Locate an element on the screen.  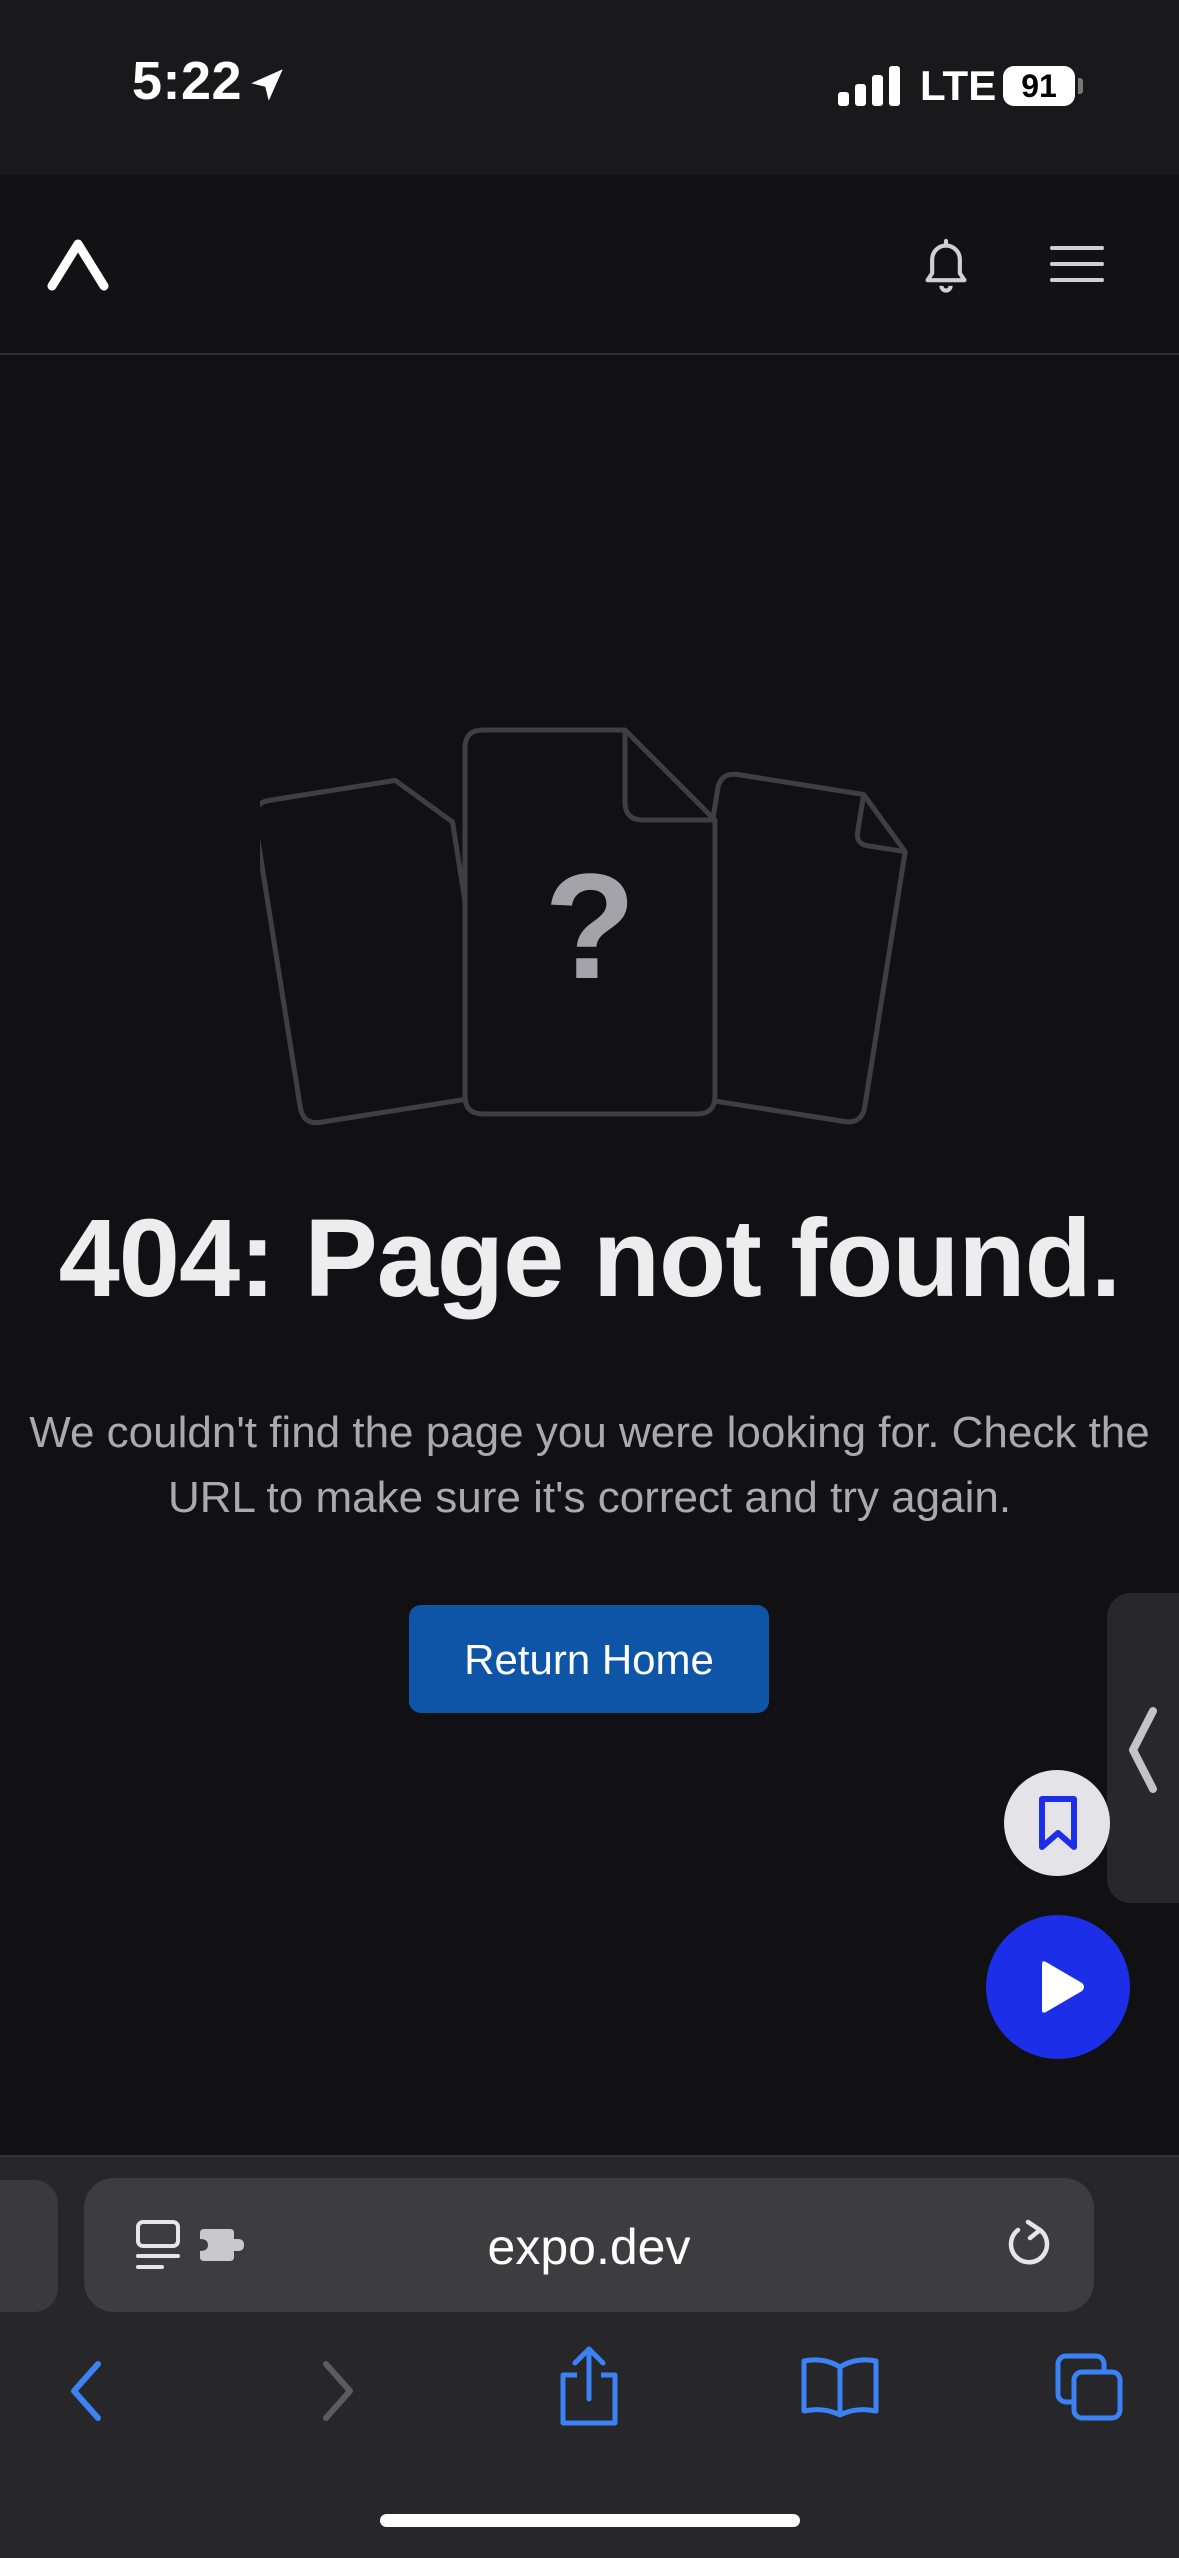
play-icon is located at coordinates (1063, 1987).